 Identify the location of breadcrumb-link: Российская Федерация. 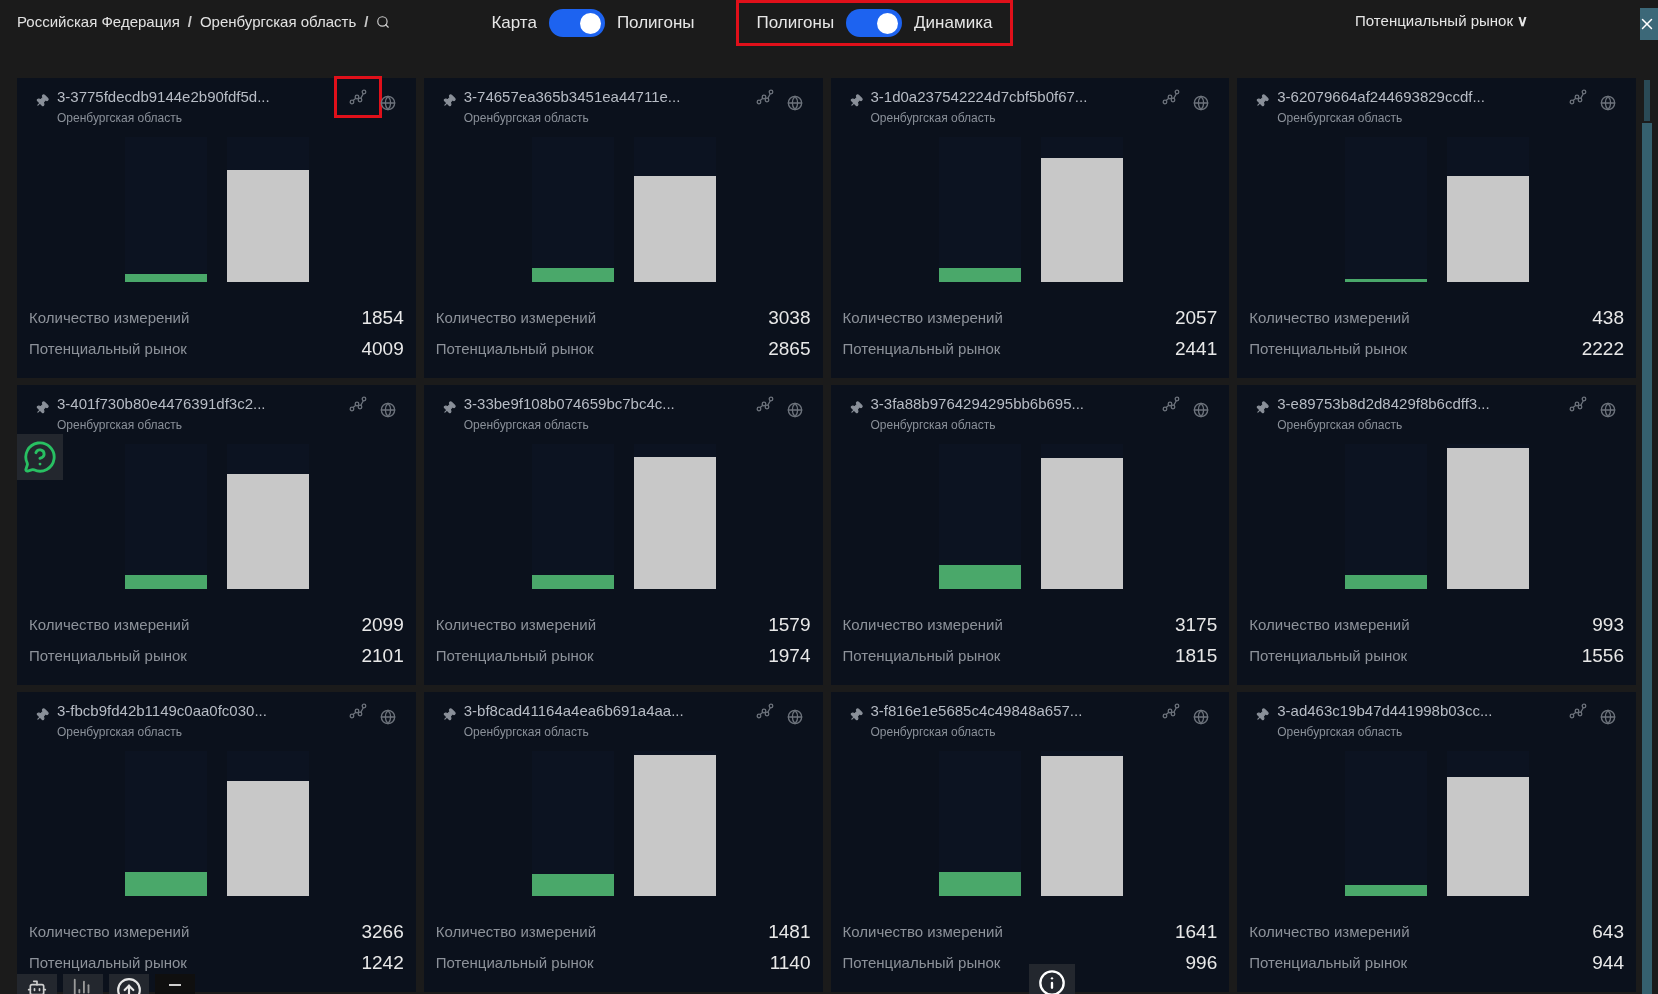
(98, 22).